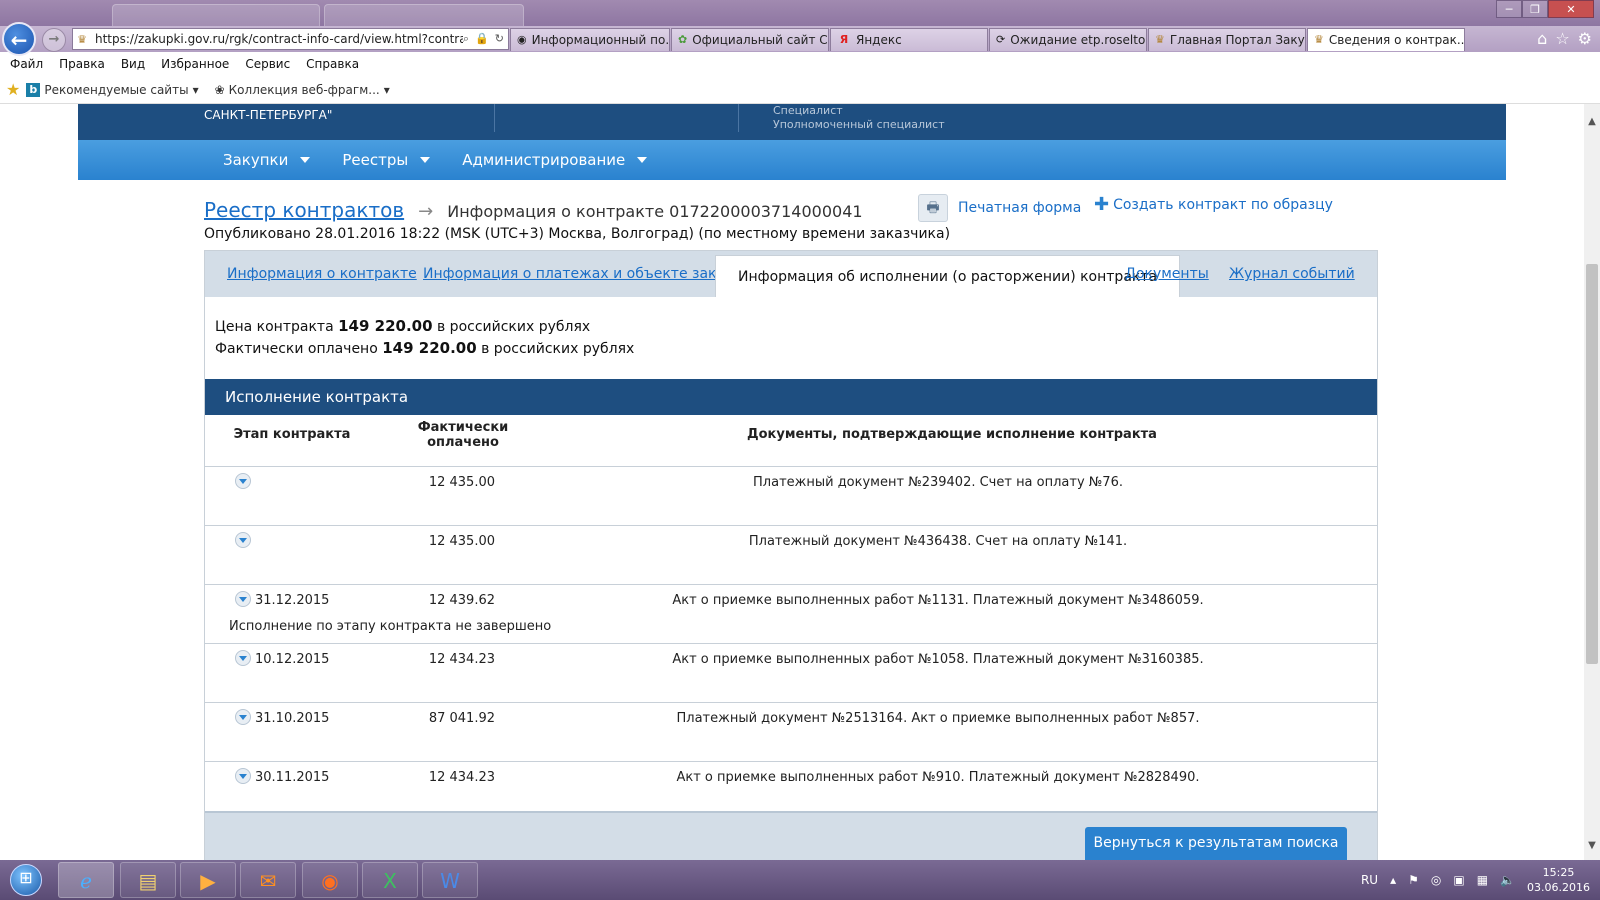 This screenshot has height=900, width=1600. Describe the element at coordinates (19, 39) in the screenshot. I see `back-button: ←` at that location.